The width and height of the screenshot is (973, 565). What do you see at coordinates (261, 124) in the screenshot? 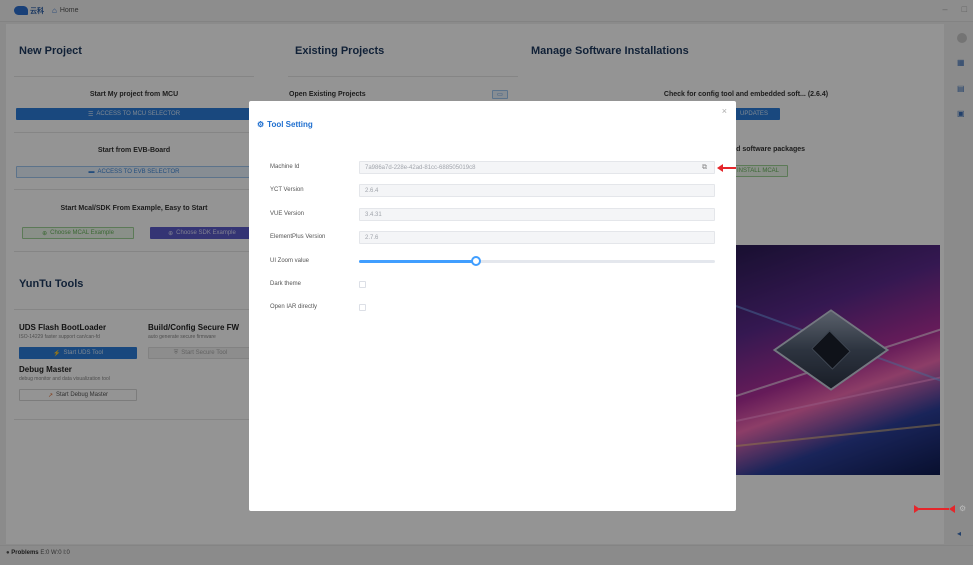
I see `gear-icon: ⚙` at bounding box center [261, 124].